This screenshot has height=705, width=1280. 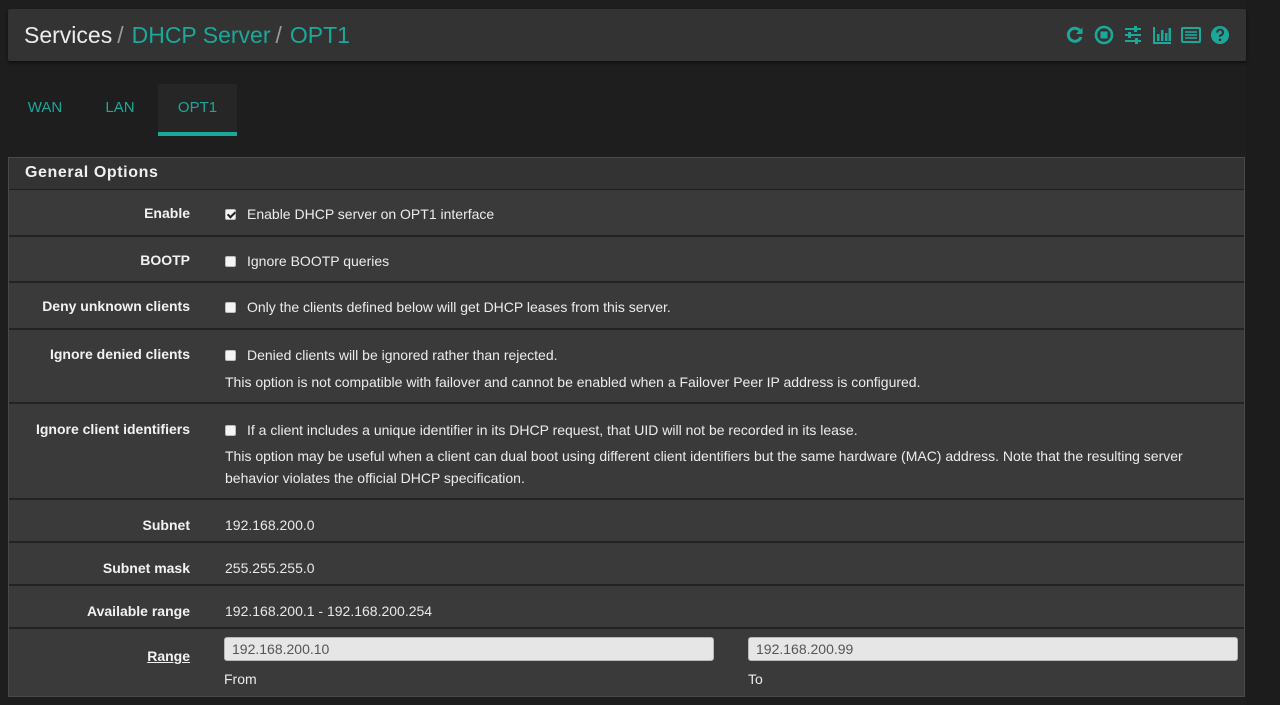 I want to click on bootp-checkbox, so click(x=230, y=261).